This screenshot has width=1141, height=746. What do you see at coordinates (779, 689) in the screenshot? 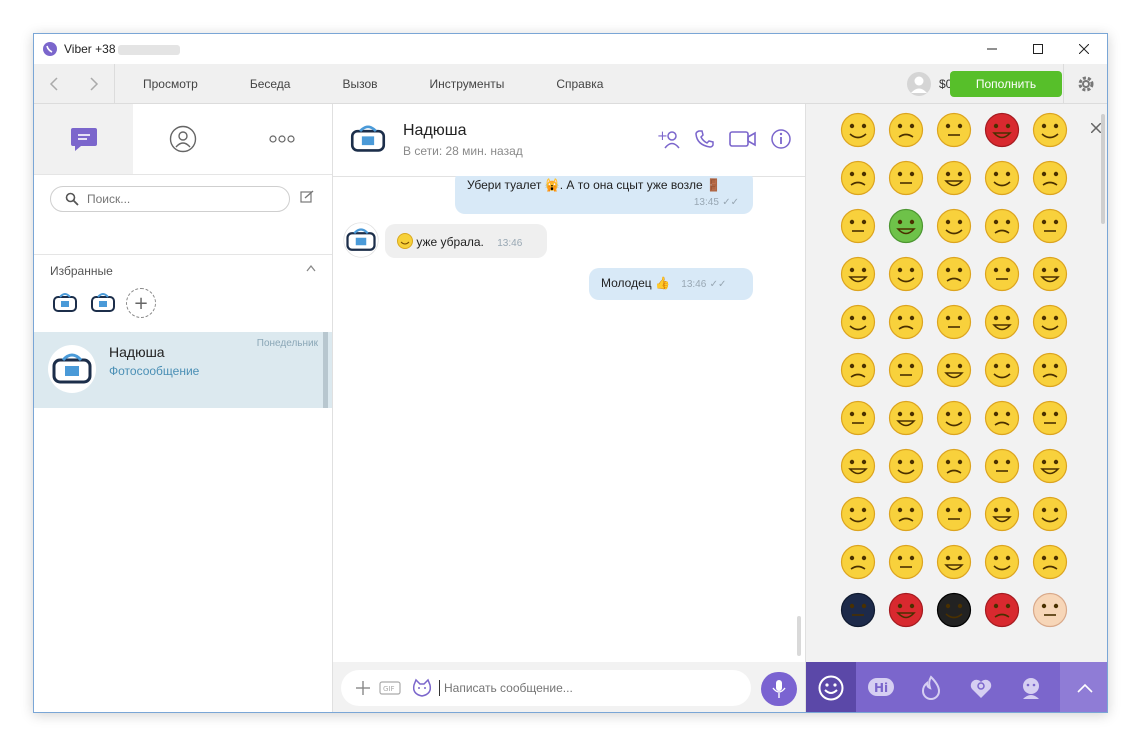
I see `voice-message-button` at bounding box center [779, 689].